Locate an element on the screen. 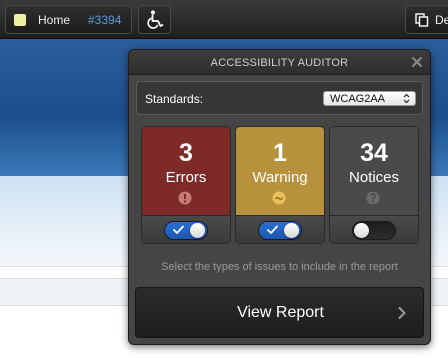 The width and height of the screenshot is (448, 358). home-color-swatch is located at coordinates (20, 20).